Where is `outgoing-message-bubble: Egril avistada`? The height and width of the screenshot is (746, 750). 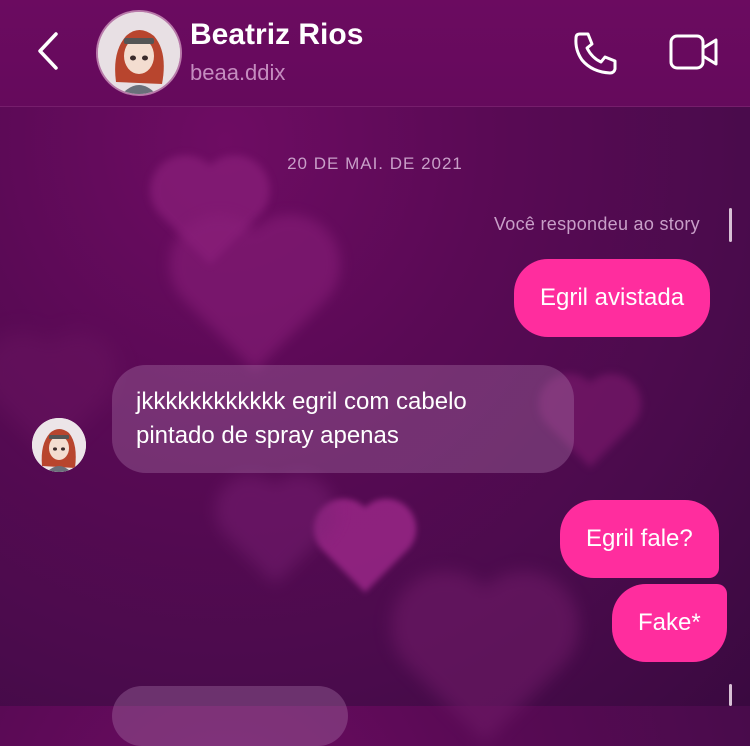 outgoing-message-bubble: Egril avistada is located at coordinates (612, 298).